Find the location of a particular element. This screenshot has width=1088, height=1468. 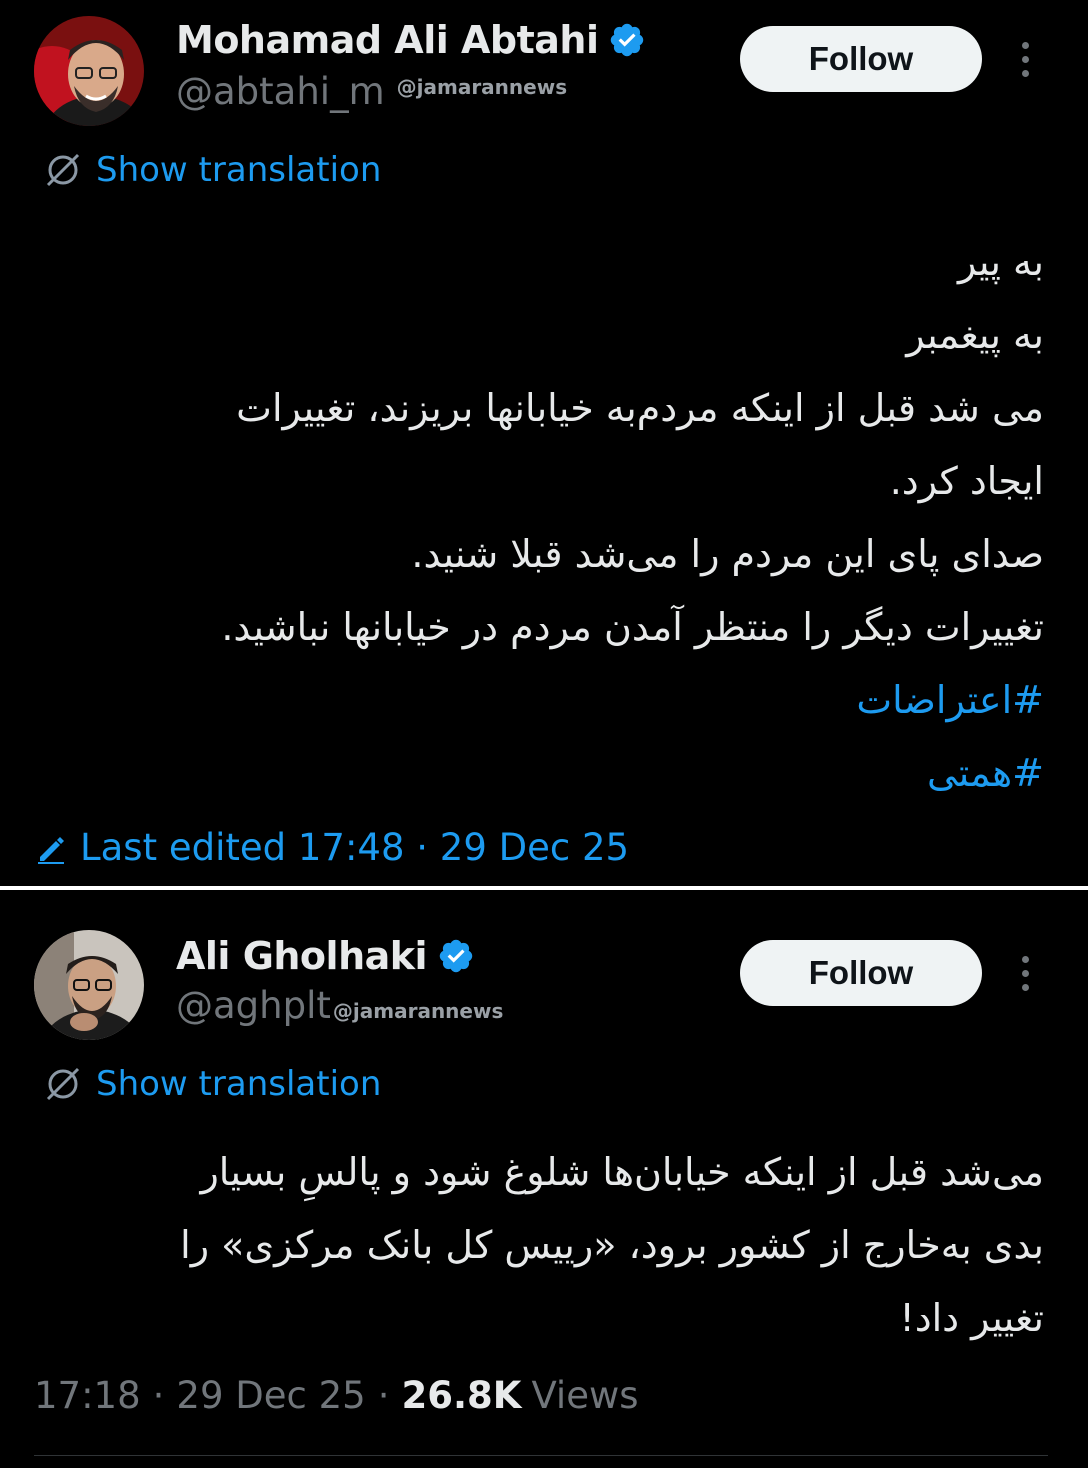

tweet-meta: 17:18 · 29 Dec 25 · 26.8K Views is located at coordinates (336, 1395).